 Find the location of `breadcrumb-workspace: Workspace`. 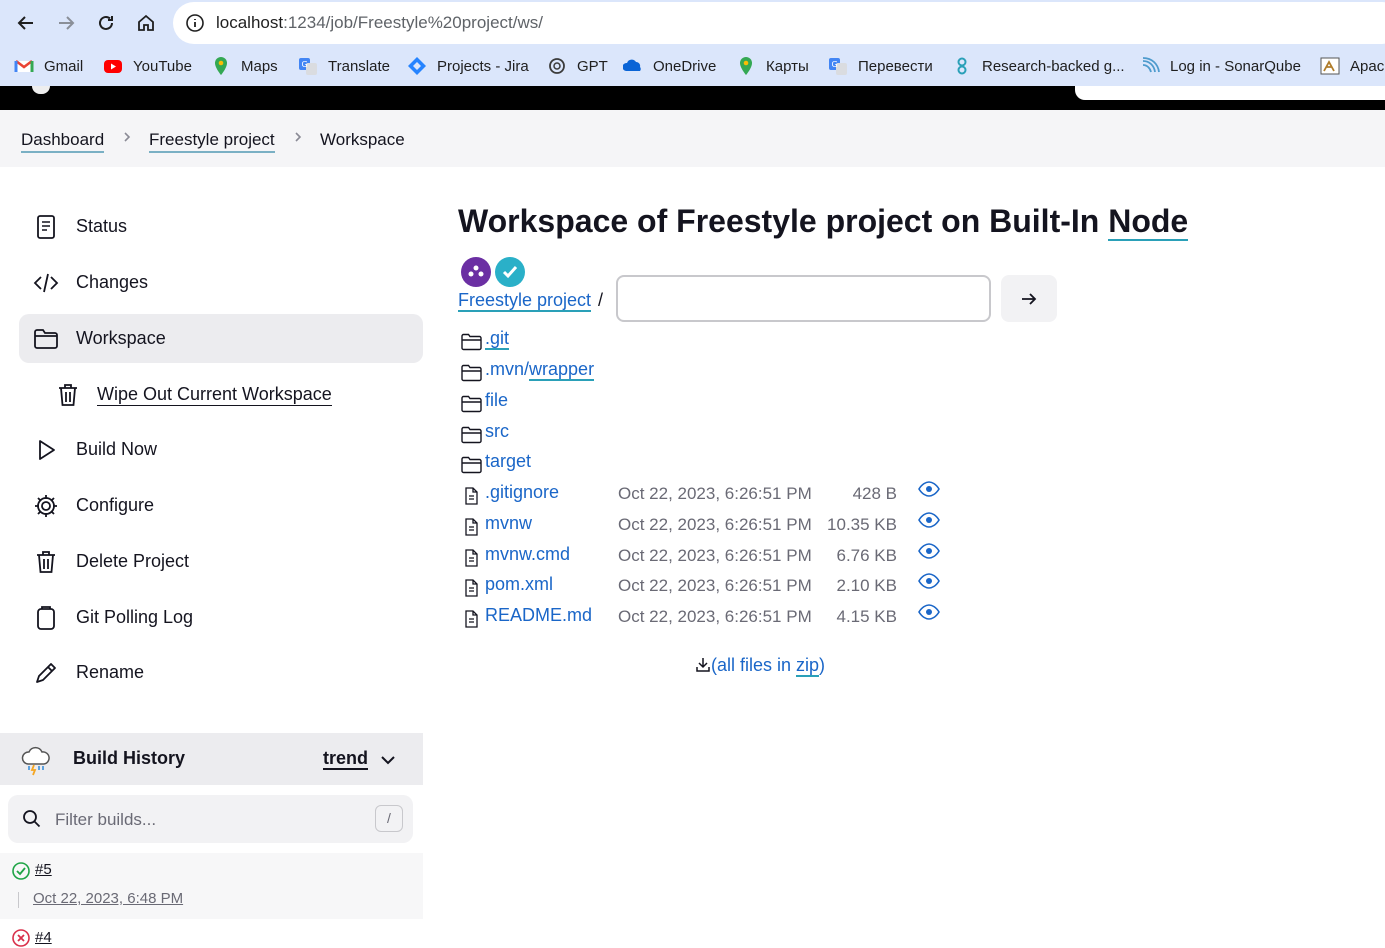

breadcrumb-workspace: Workspace is located at coordinates (362, 139).